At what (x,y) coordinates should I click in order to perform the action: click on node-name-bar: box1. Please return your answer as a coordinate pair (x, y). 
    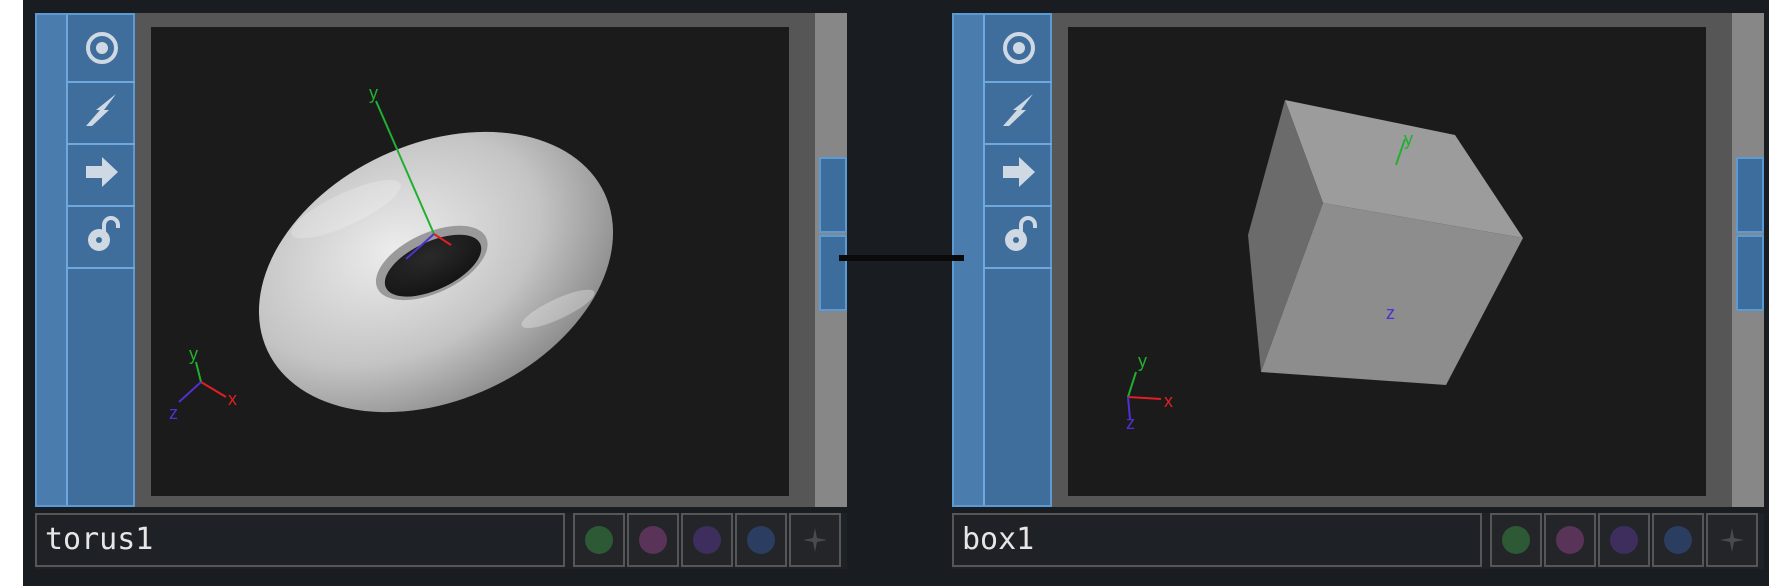
    Looking at the image, I should click on (1358, 541).